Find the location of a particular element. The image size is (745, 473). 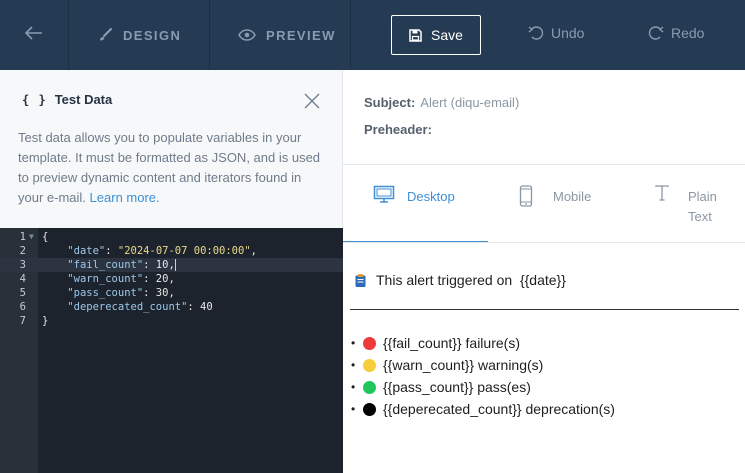

code-line: 6 "deperecated_count": 40 is located at coordinates (171, 307).